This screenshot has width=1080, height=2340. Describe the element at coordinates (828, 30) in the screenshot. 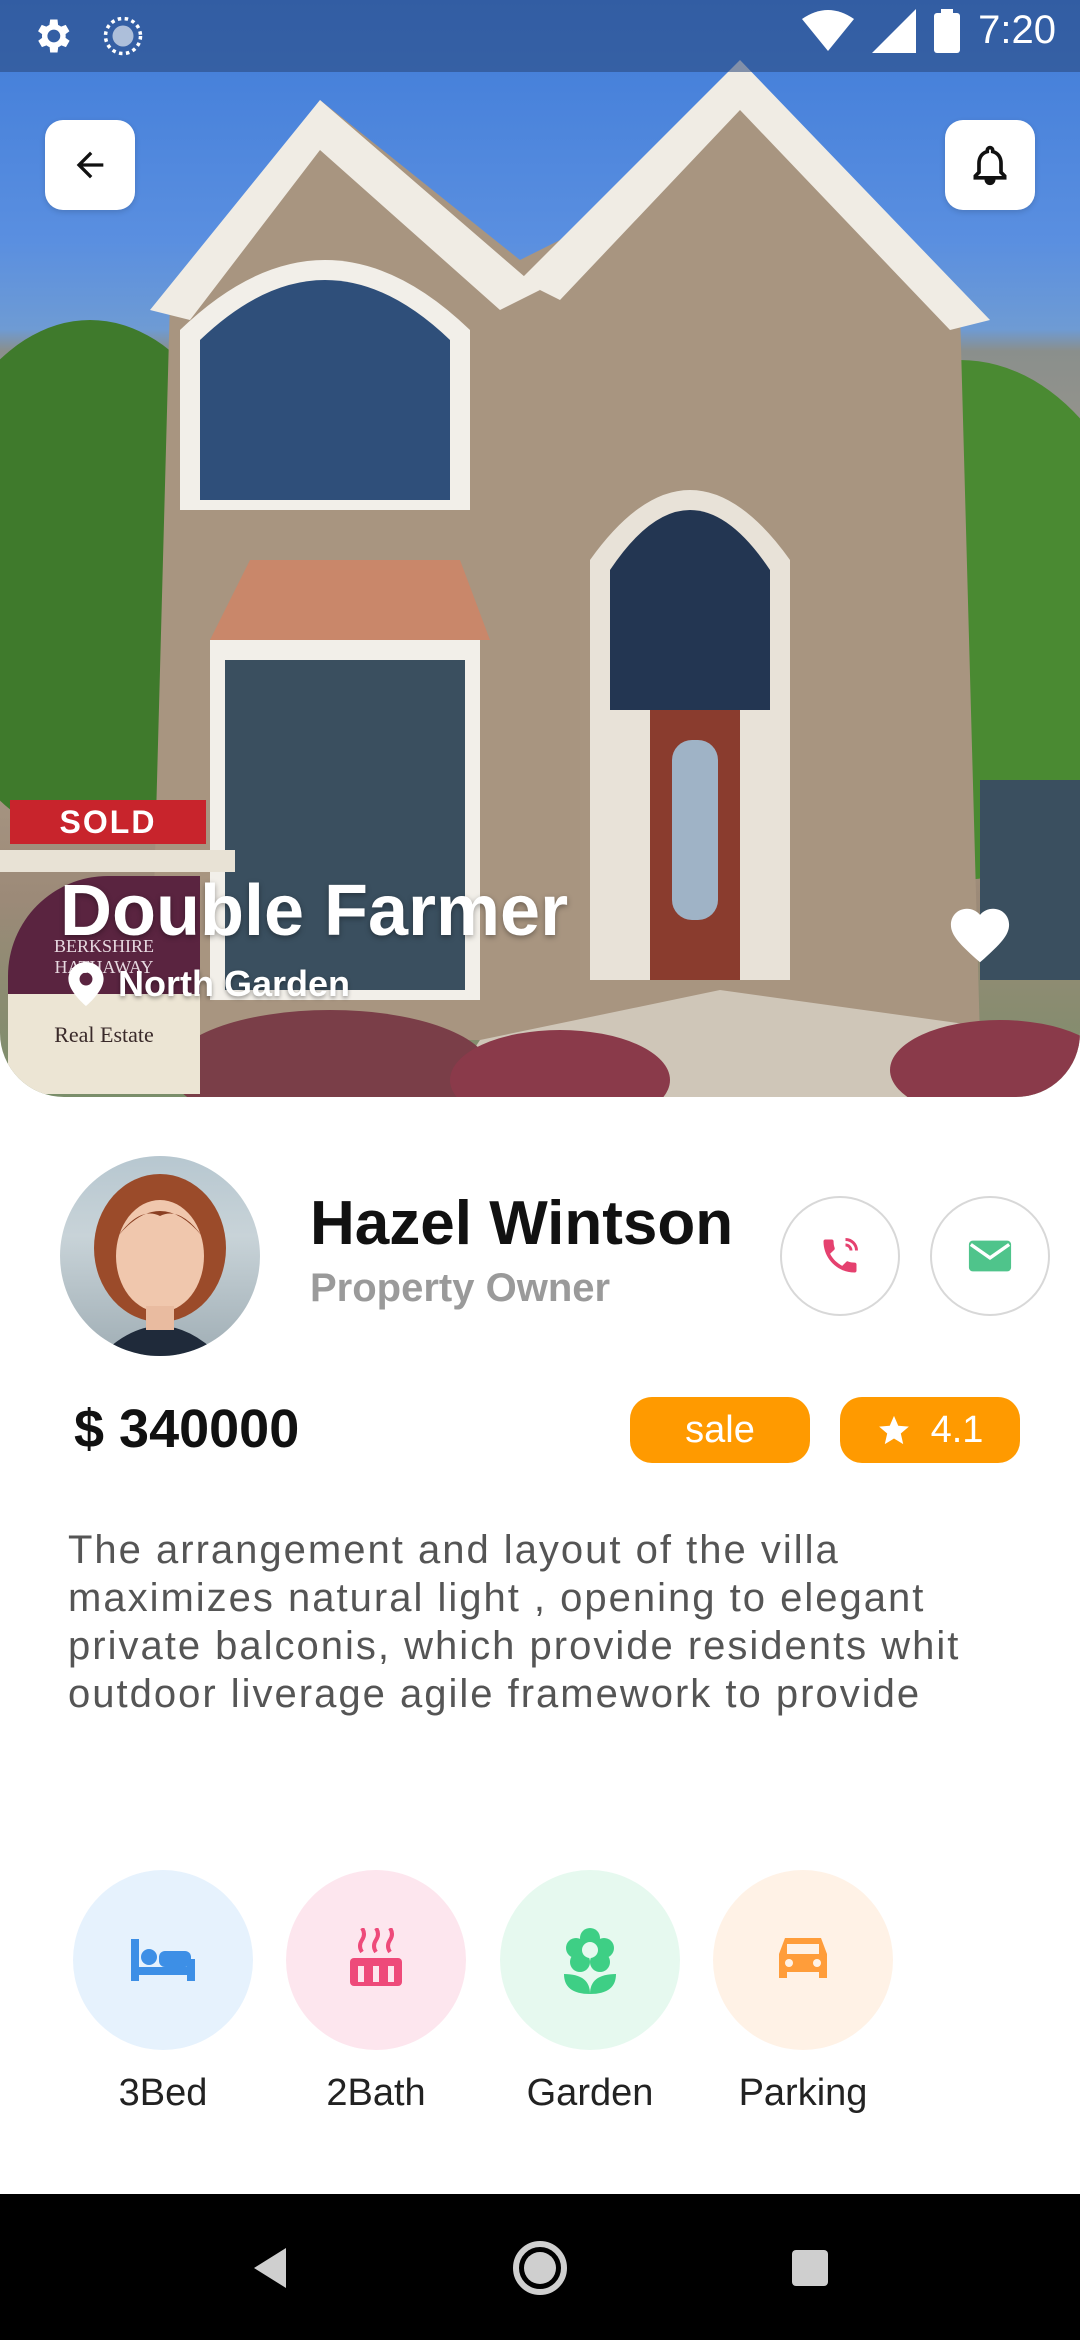

I see `wifi-icon` at that location.